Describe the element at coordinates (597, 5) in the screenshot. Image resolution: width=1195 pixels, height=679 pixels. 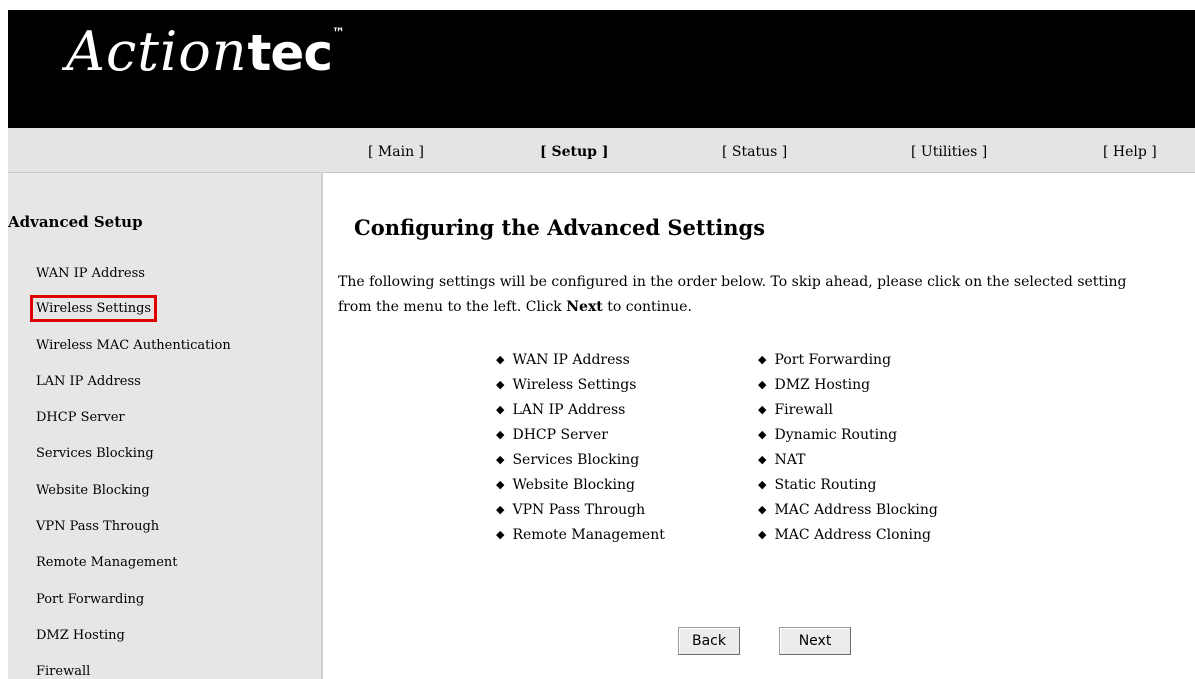
I see `top-margin` at that location.